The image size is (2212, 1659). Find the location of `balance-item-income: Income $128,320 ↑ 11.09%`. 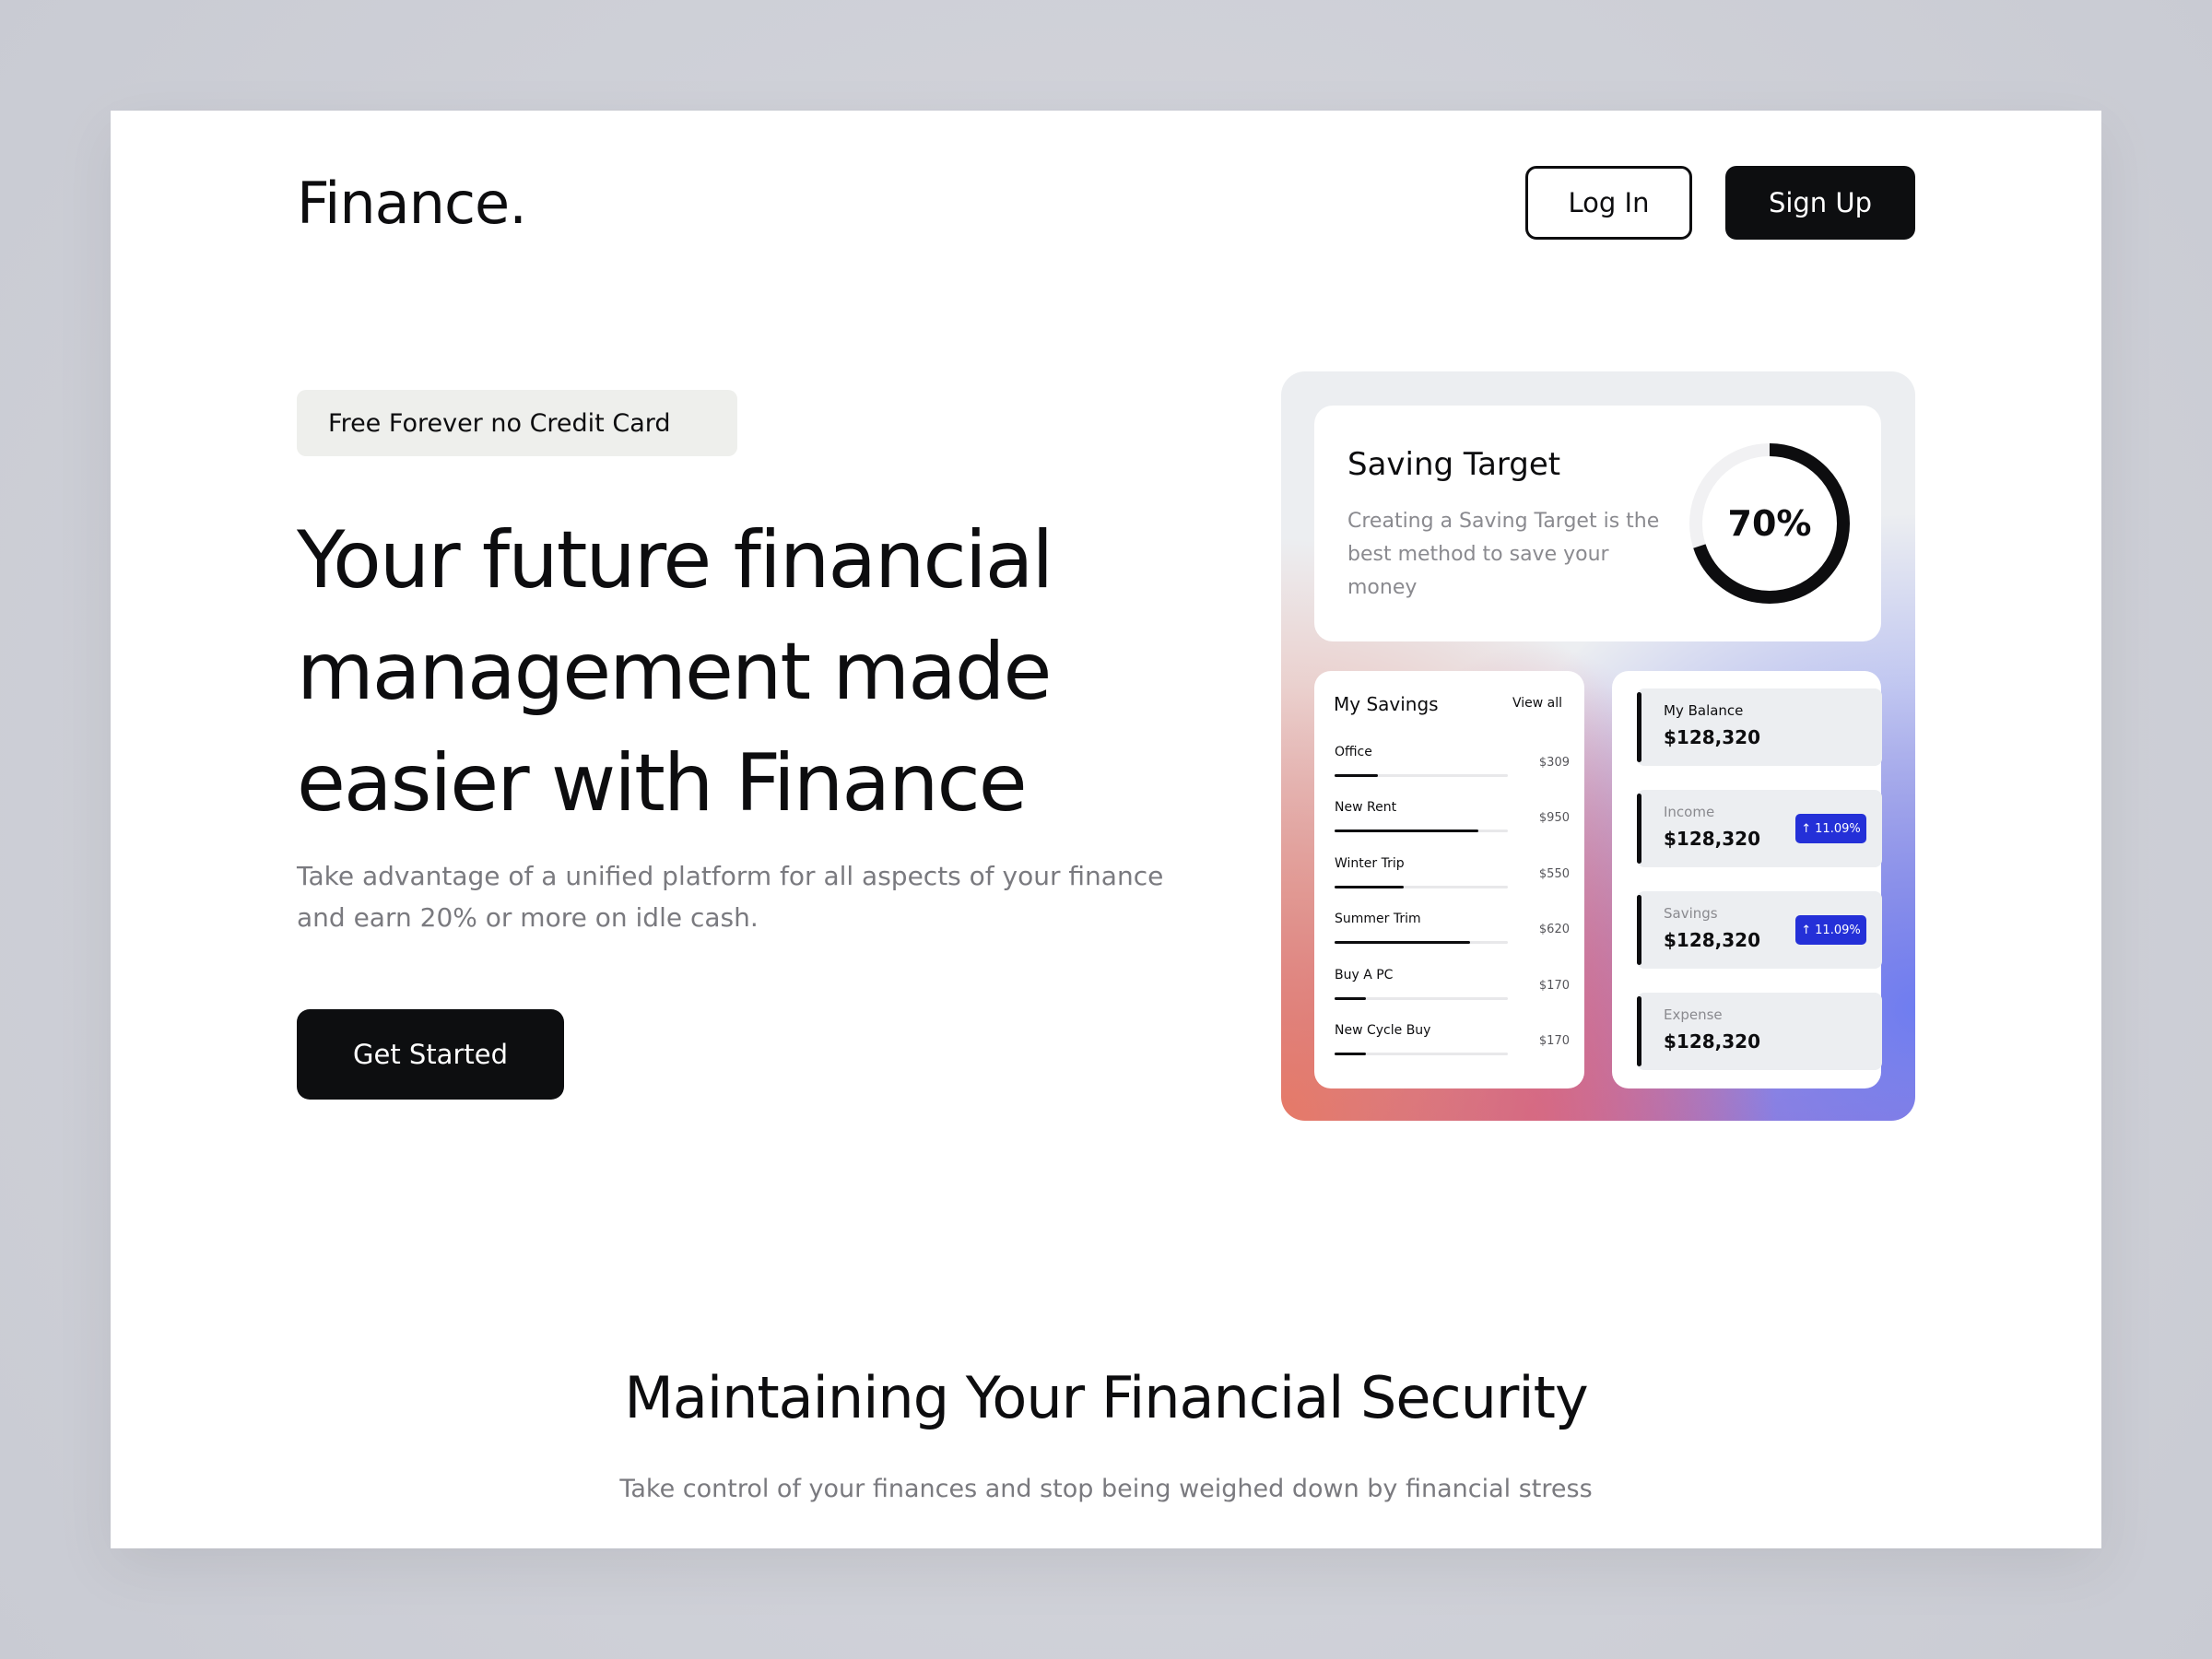

balance-item-income: Income $128,320 ↑ 11.09% is located at coordinates (1759, 828).